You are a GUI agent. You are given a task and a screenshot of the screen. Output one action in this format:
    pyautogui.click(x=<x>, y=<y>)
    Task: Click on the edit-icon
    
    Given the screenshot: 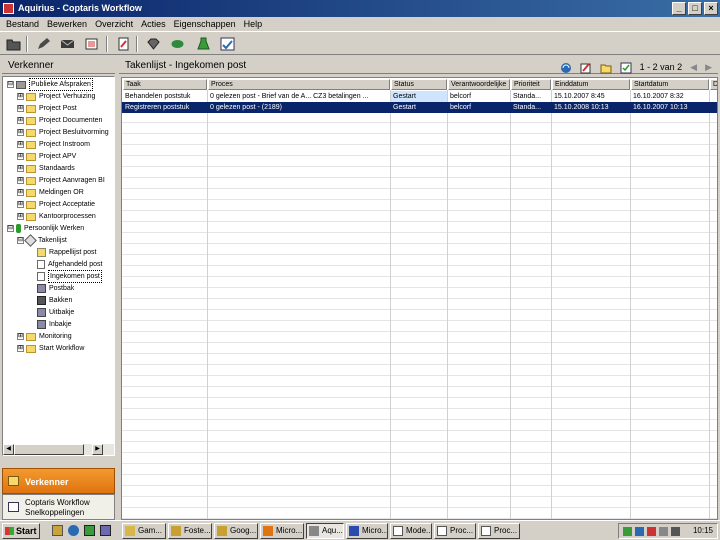 What is the action you would take?
    pyautogui.click(x=586, y=68)
    